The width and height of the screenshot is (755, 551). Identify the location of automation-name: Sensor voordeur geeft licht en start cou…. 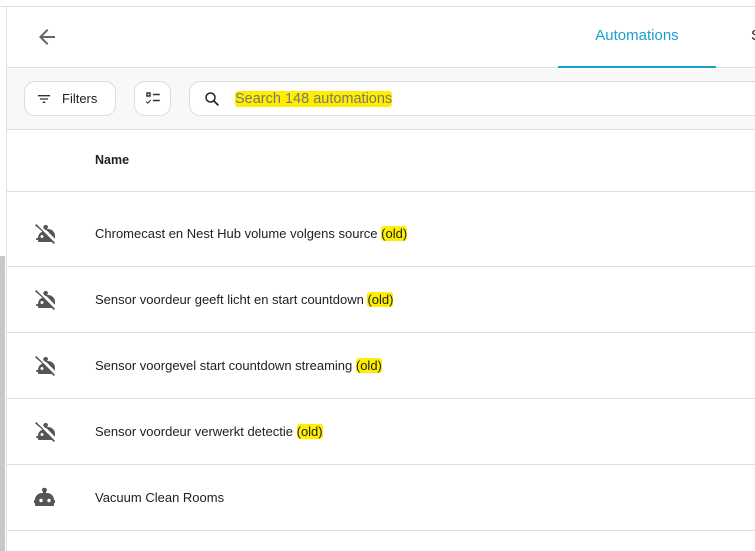
(244, 299).